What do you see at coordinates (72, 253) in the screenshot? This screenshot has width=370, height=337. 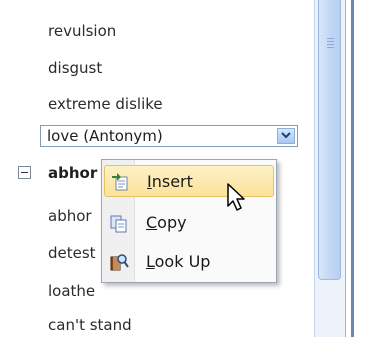 I see `synonym-item-detest: detest` at bounding box center [72, 253].